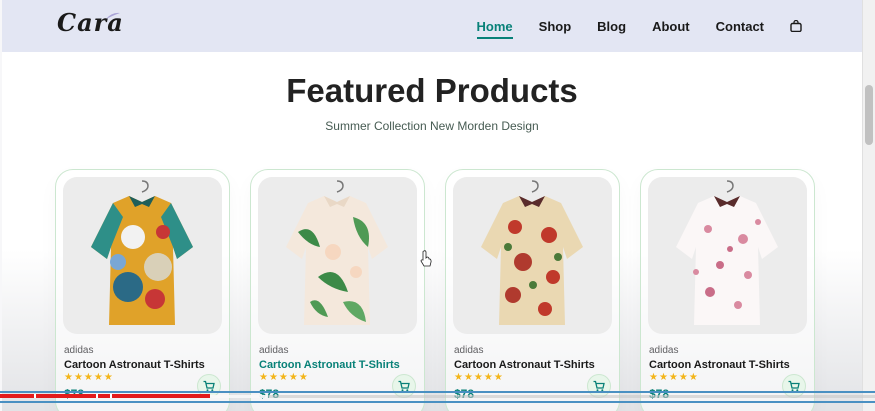  What do you see at coordinates (555, 26) in the screenshot?
I see `nav-shop: Shop` at bounding box center [555, 26].